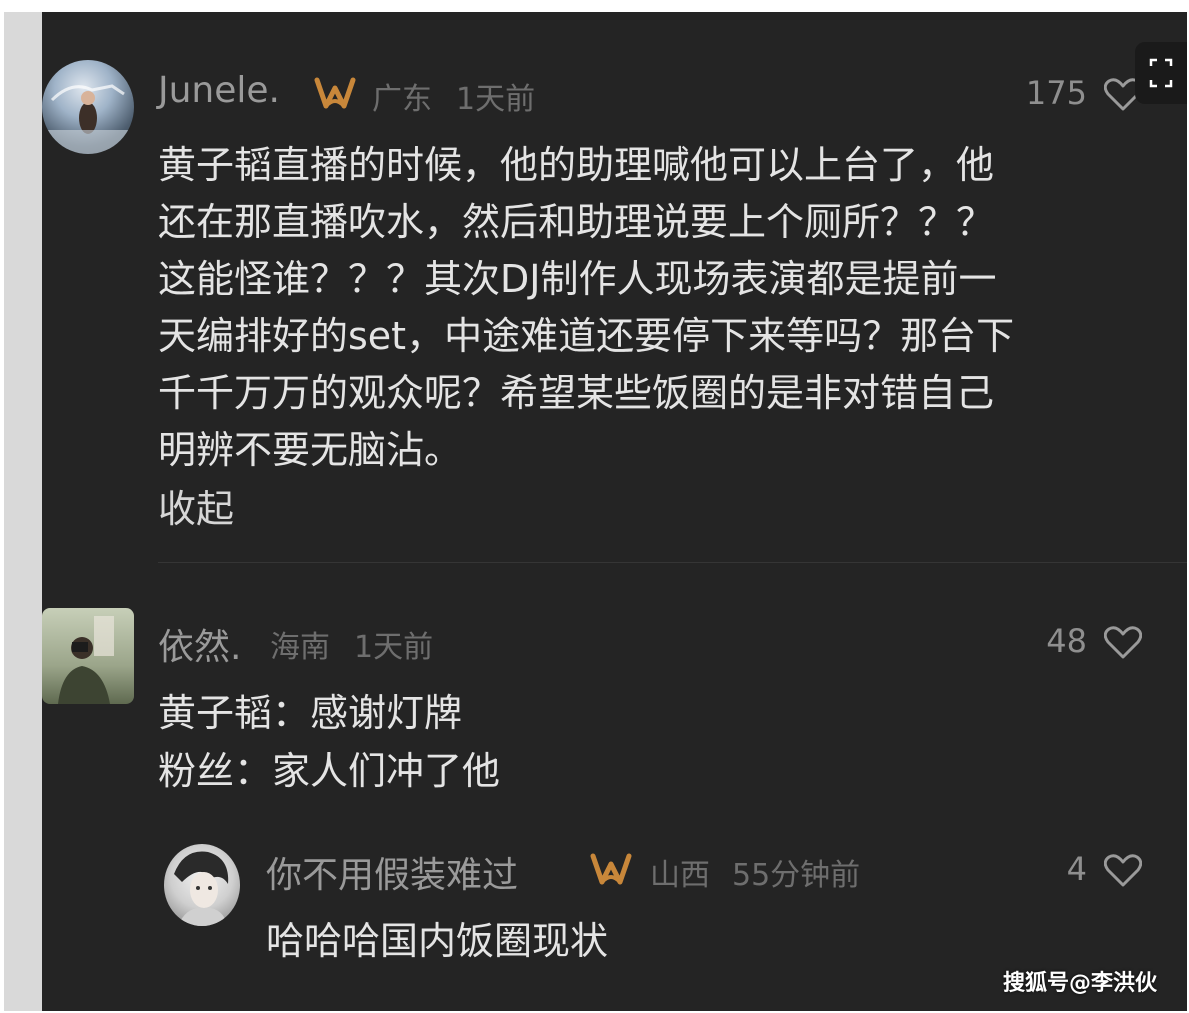  What do you see at coordinates (1079, 983) in the screenshot?
I see `watermark: 搜狐号@李洪伙` at bounding box center [1079, 983].